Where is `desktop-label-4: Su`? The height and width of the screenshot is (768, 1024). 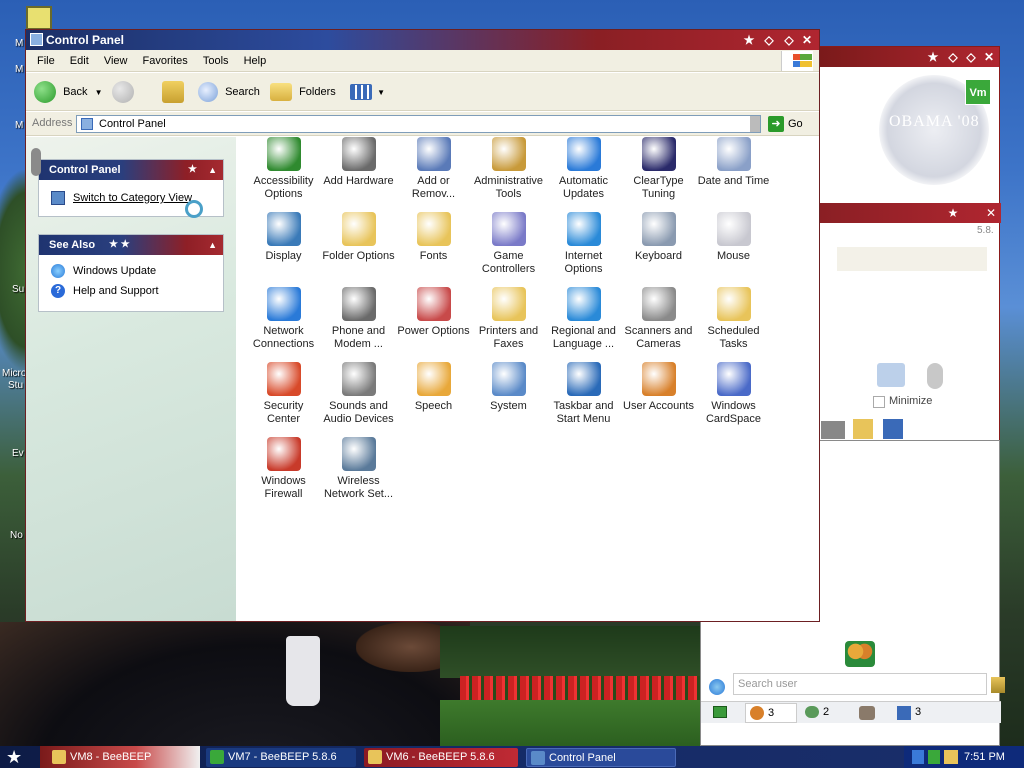 desktop-label-4: Su is located at coordinates (18, 289).